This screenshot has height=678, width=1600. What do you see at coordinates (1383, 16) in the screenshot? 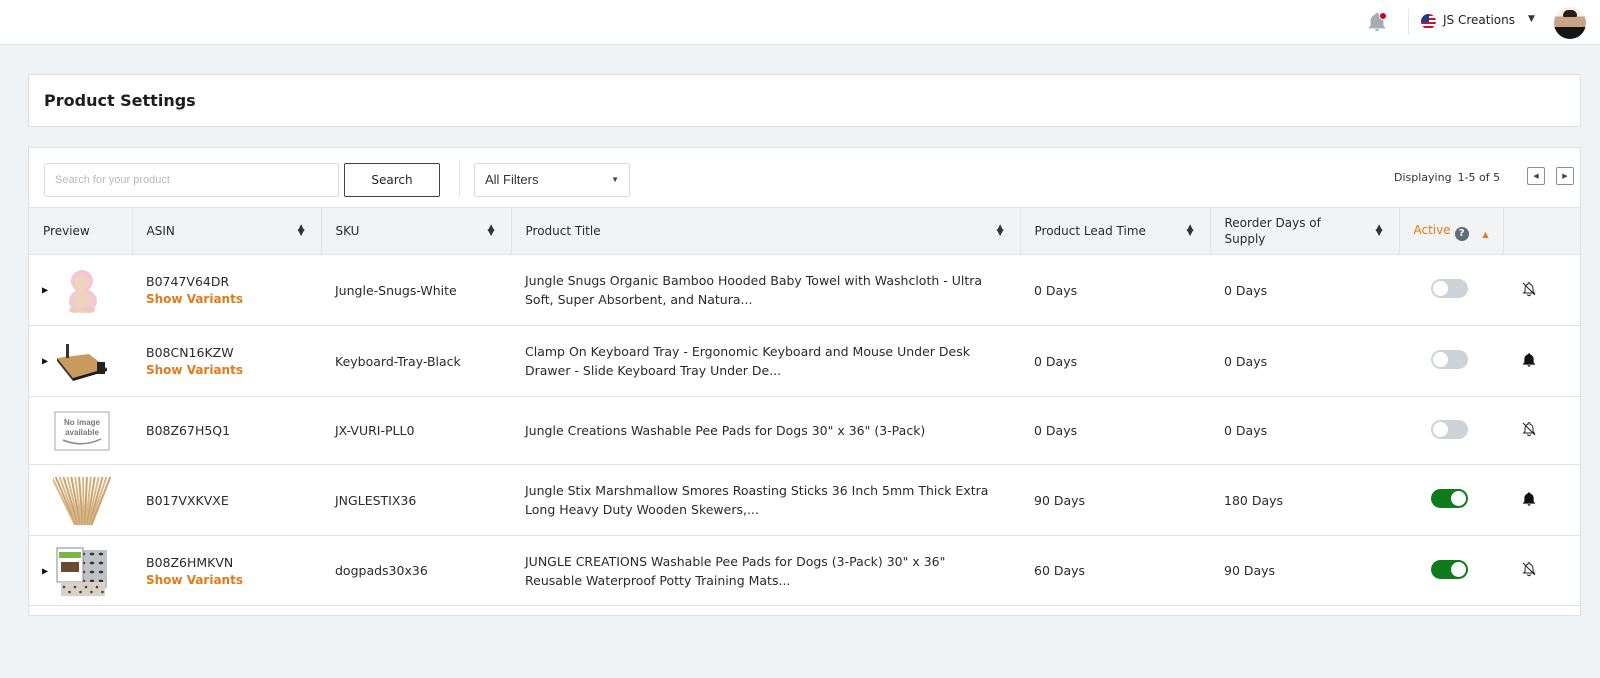
I see `notification-dot` at bounding box center [1383, 16].